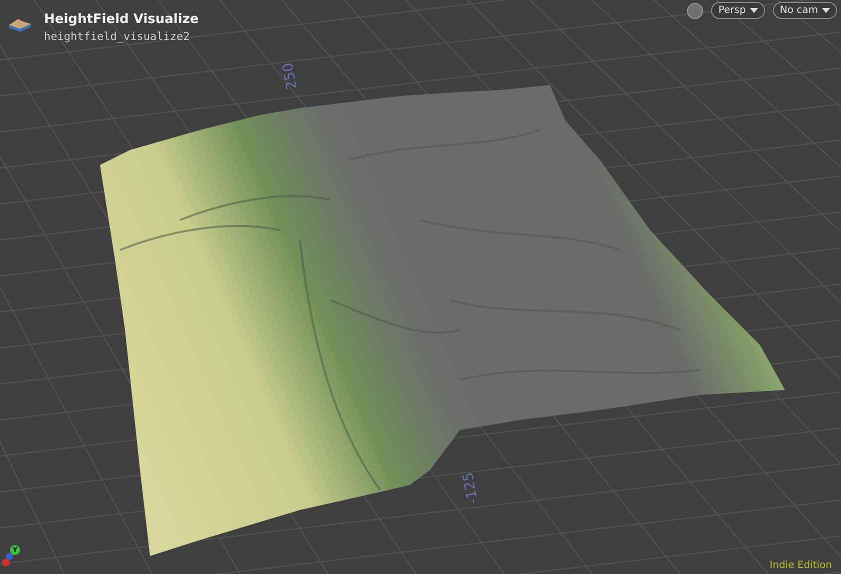 The width and height of the screenshot is (841, 574). What do you see at coordinates (471, 488) in the screenshot?
I see `grid-label: -125` at bounding box center [471, 488].